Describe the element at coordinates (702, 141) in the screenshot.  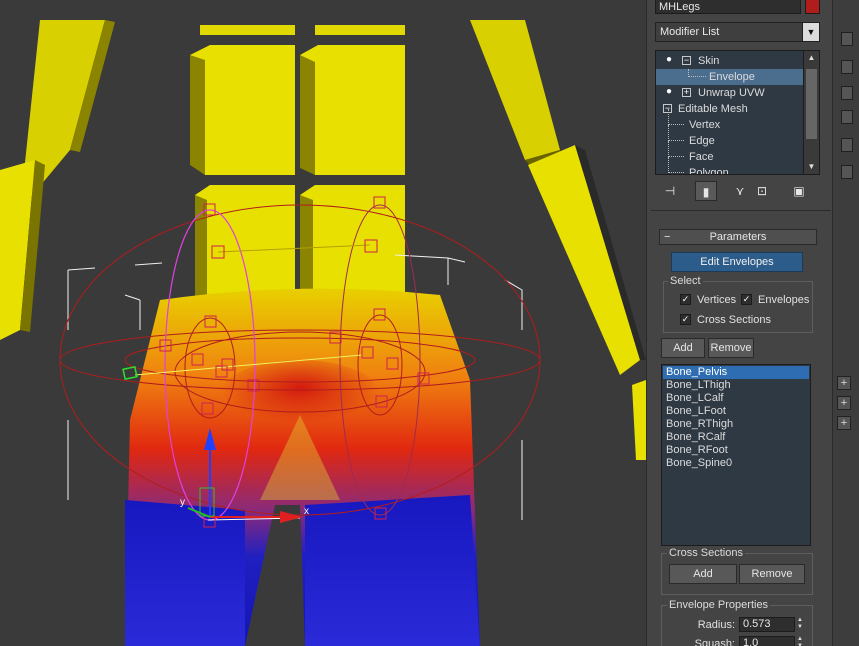
I see `stack-item-label: Edge` at that location.